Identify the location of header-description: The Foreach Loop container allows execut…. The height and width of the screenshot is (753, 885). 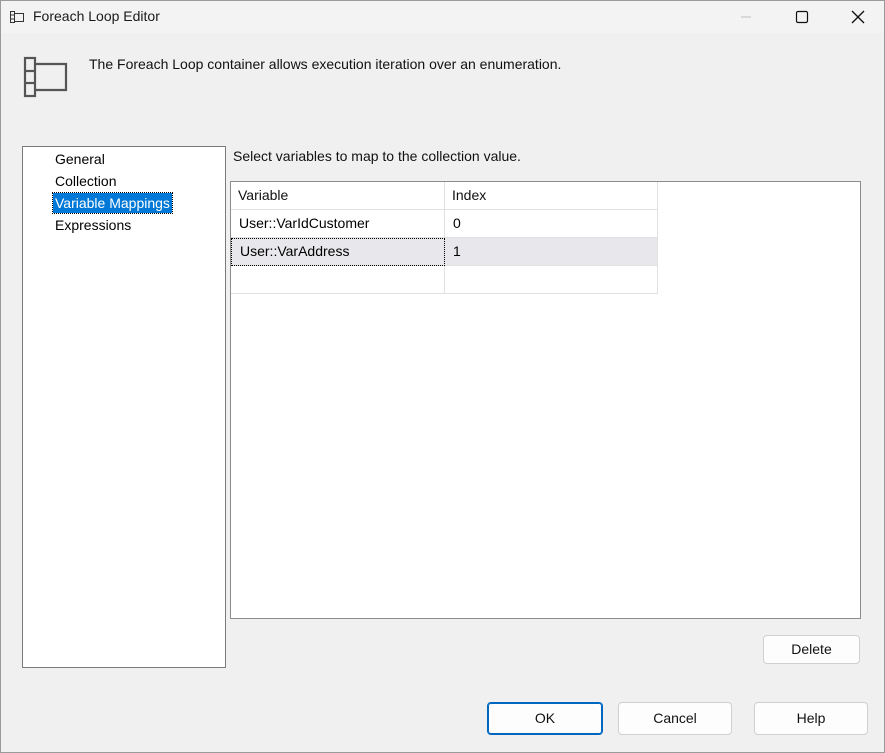
(325, 64).